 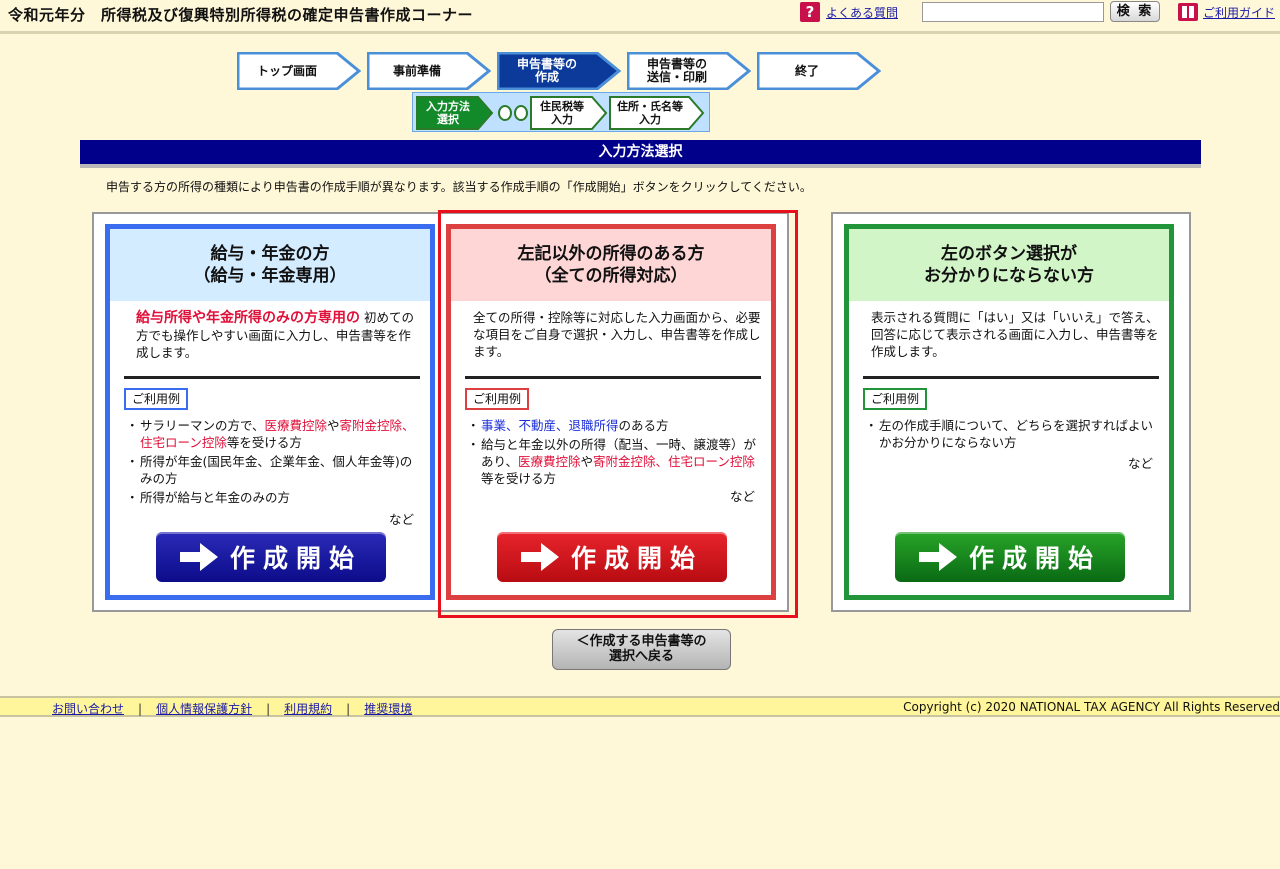 What do you see at coordinates (308, 709) in the screenshot?
I see `footer-link-terms: 利用規約` at bounding box center [308, 709].